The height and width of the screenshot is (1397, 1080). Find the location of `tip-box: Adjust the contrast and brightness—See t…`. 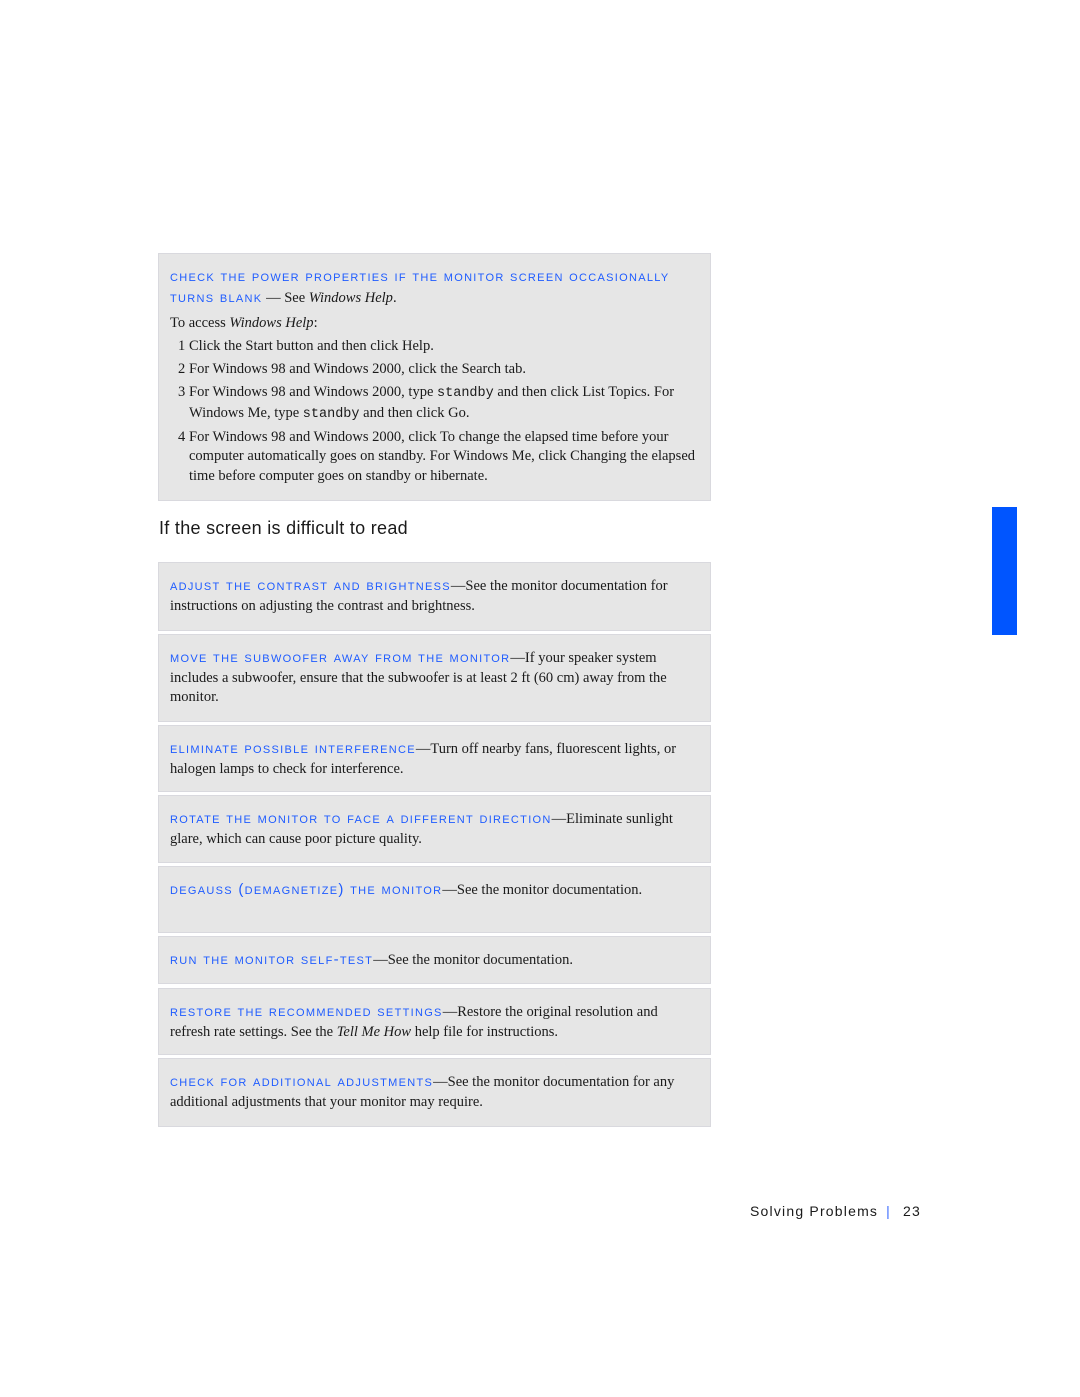

tip-box: Adjust the contrast and brightness—See t… is located at coordinates (434, 596).